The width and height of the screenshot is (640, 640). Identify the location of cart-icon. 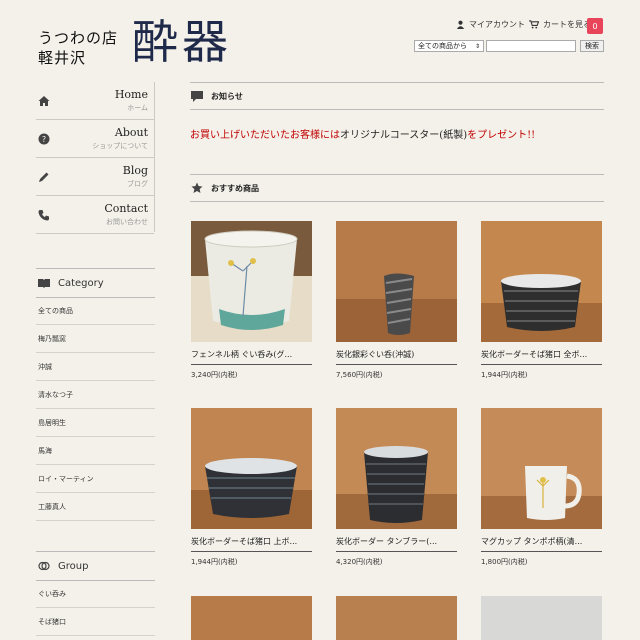
(534, 24).